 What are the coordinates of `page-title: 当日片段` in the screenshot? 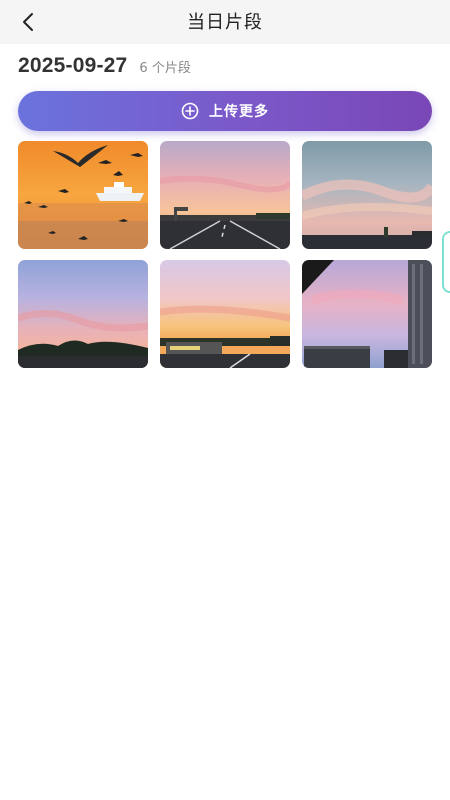 It's located at (225, 22).